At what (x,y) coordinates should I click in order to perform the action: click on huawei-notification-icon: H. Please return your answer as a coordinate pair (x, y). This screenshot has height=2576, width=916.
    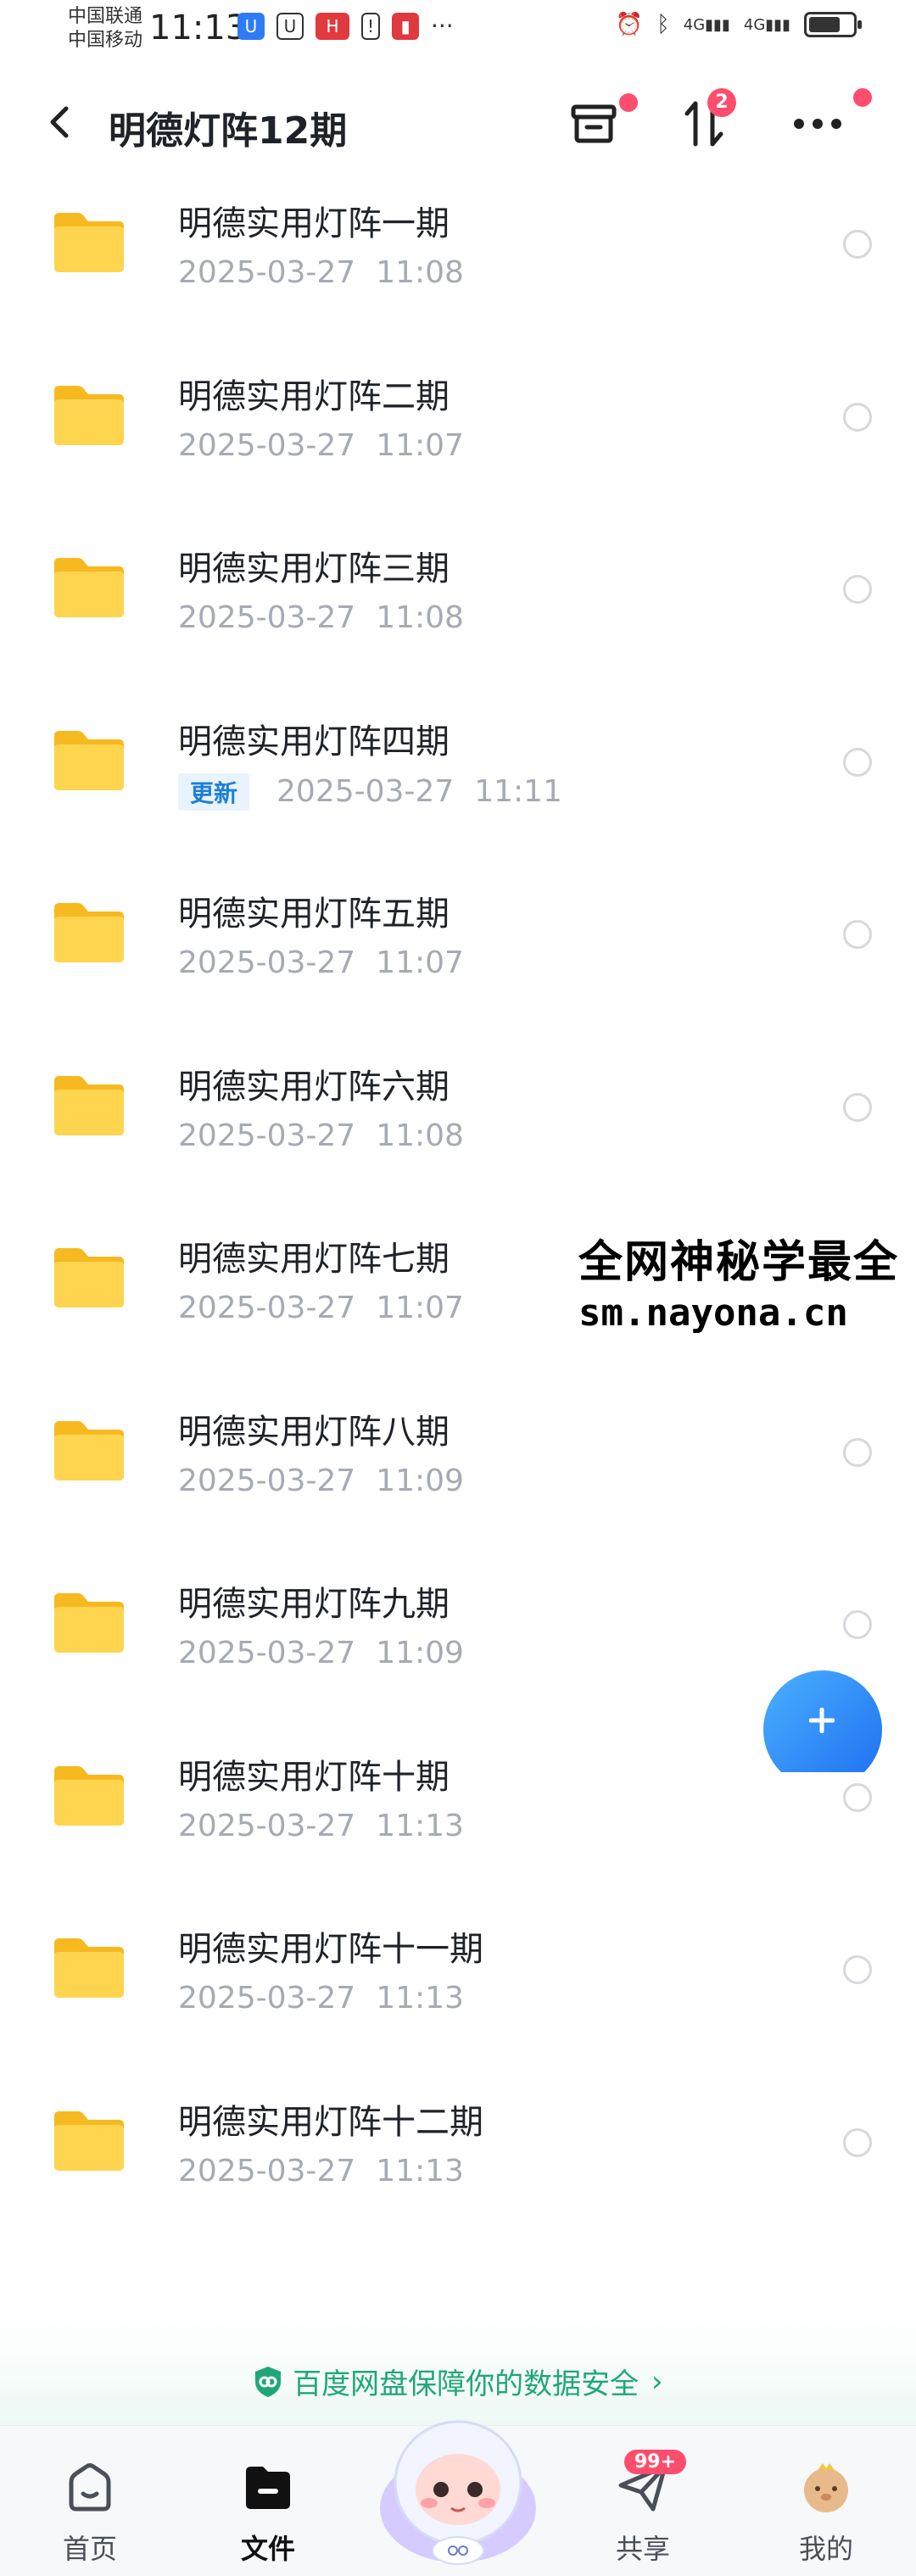
    Looking at the image, I should click on (332, 26).